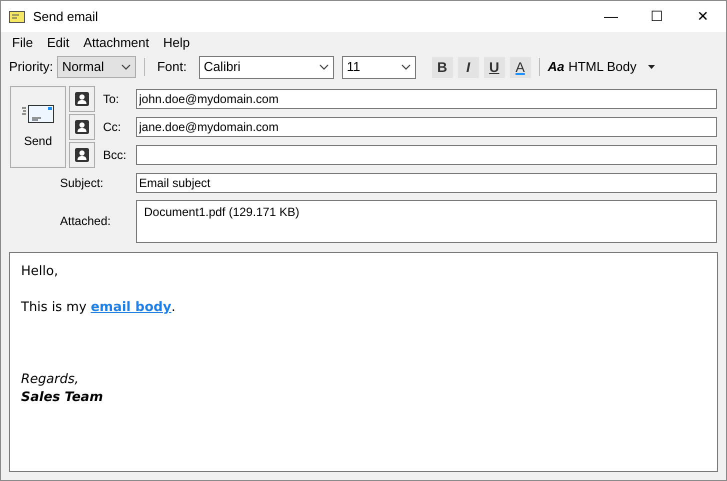 The height and width of the screenshot is (481, 727). I want to click on close-button: ✕, so click(703, 16).